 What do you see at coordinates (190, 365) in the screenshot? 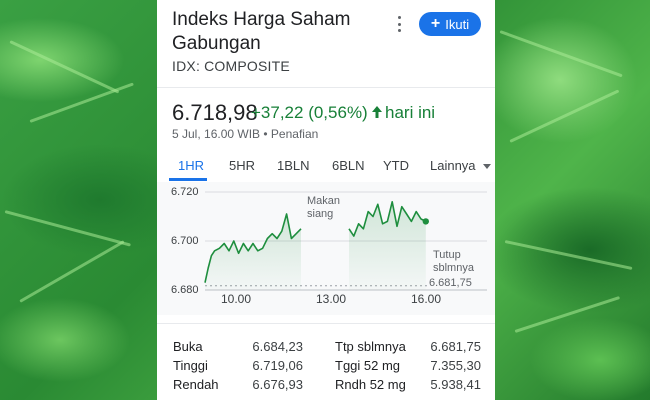
I see `stat-label: Tinggi` at bounding box center [190, 365].